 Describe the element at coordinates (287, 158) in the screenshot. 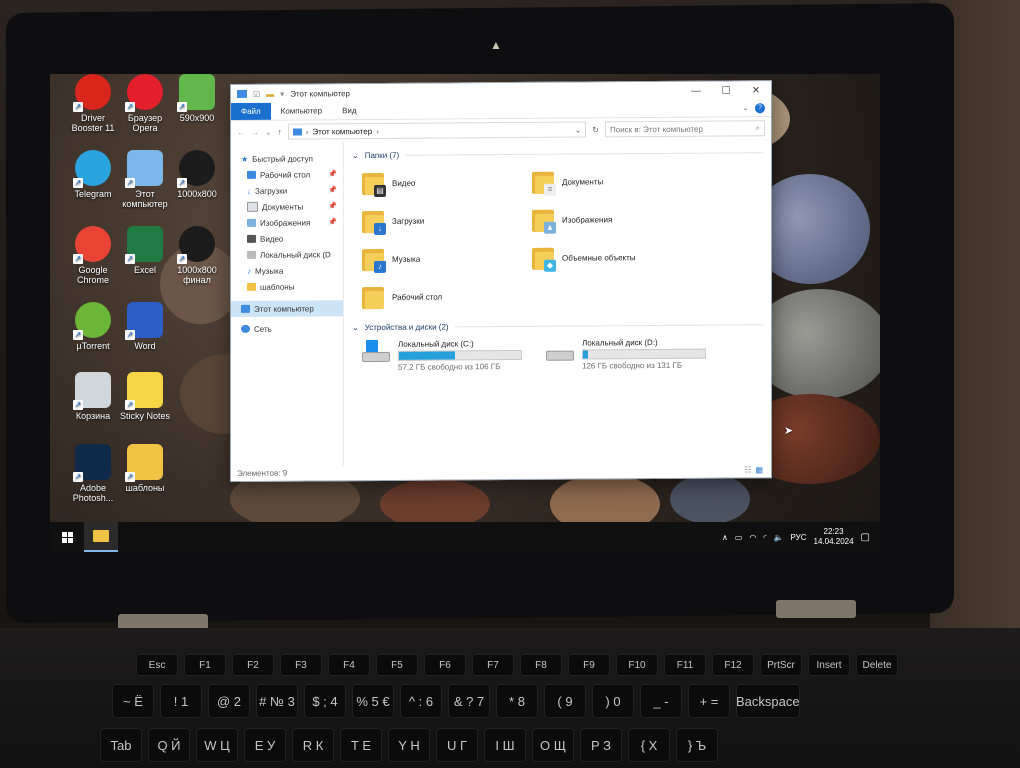

I see `nav-quick-access: ★ Быстрый доступ` at that location.